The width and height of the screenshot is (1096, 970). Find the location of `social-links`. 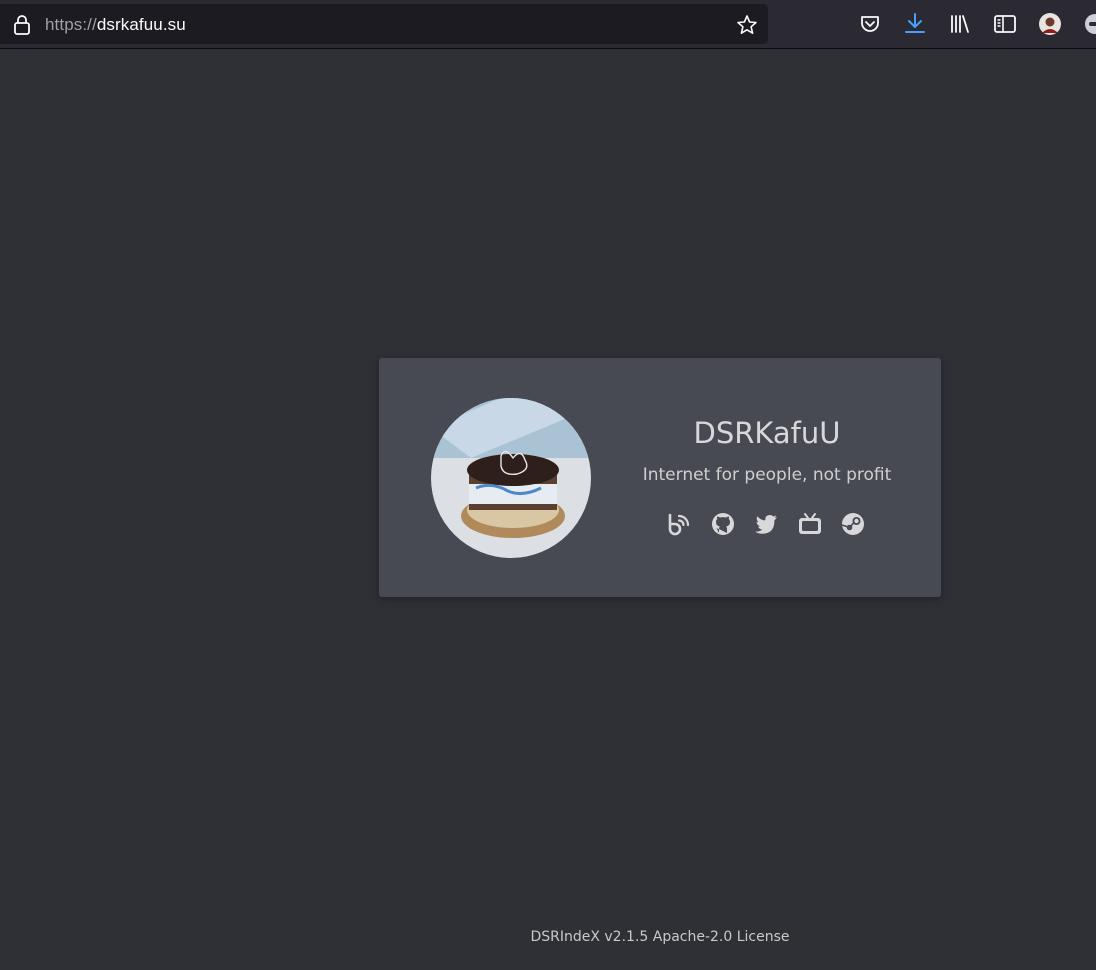

social-links is located at coordinates (770, 526).